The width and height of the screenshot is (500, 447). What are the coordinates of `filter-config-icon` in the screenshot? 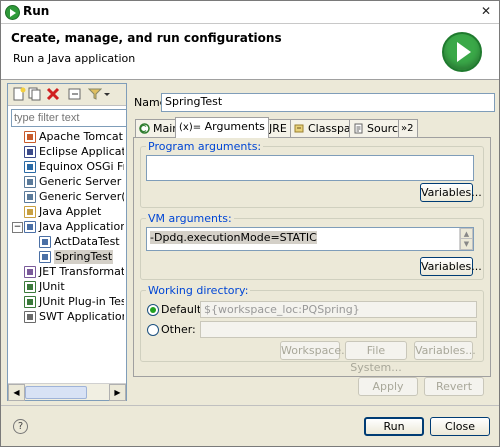 It's located at (95, 94).